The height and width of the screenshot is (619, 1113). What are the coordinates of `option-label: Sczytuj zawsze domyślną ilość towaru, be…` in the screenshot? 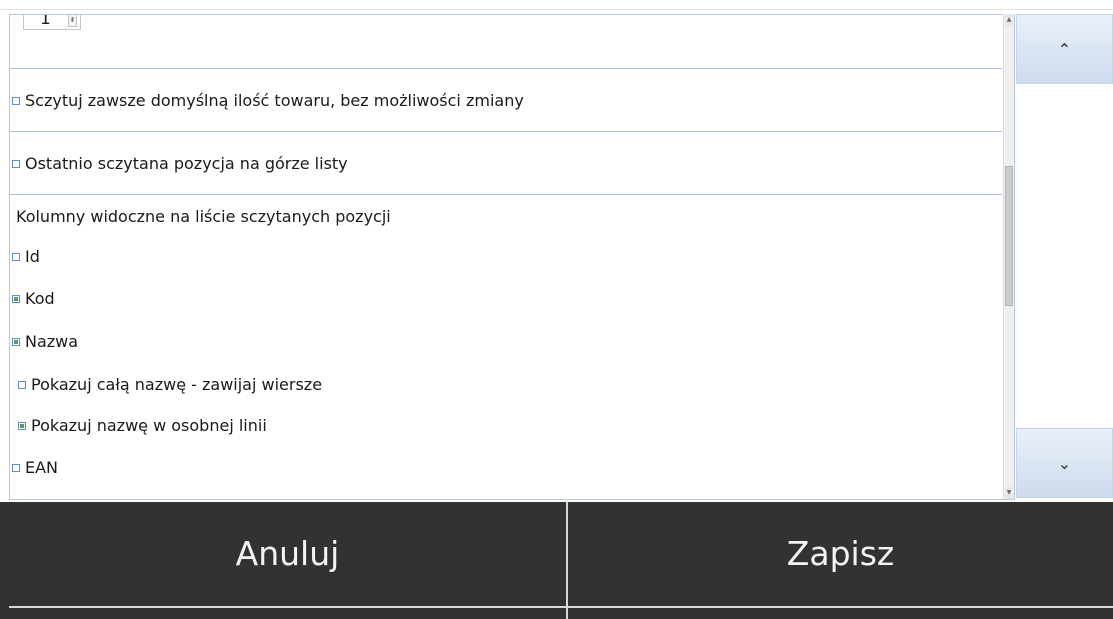 It's located at (274, 100).